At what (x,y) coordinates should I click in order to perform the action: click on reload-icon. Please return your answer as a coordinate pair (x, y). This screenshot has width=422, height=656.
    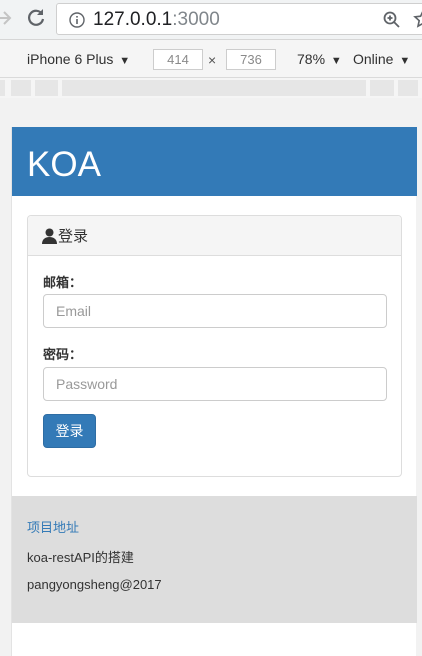
    Looking at the image, I should click on (36, 18).